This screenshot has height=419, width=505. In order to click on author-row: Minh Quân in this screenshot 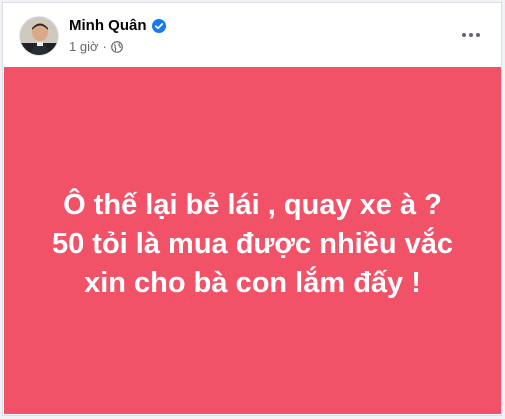, I will do `click(117, 26)`.